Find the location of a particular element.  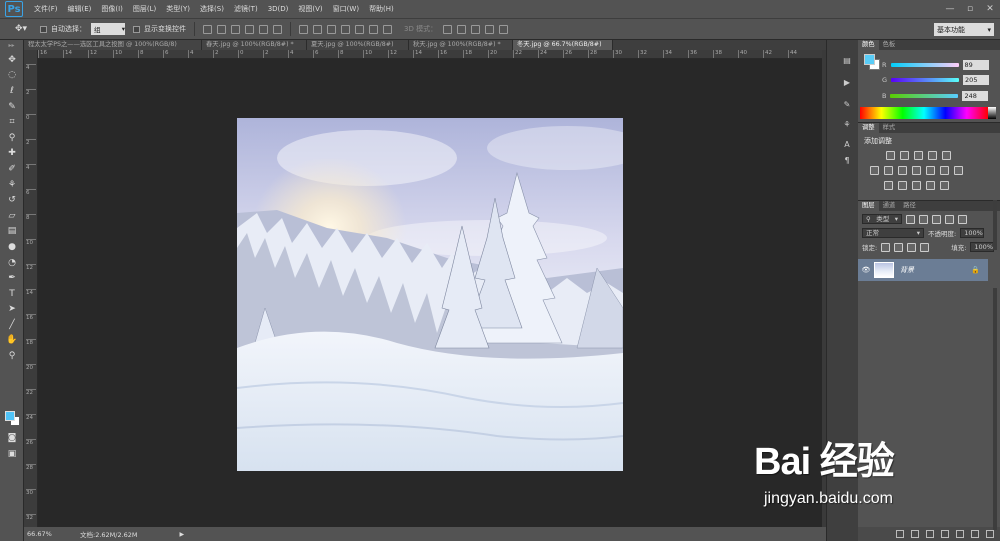

marquee-tool-icon: ◌ is located at coordinates (12, 76).